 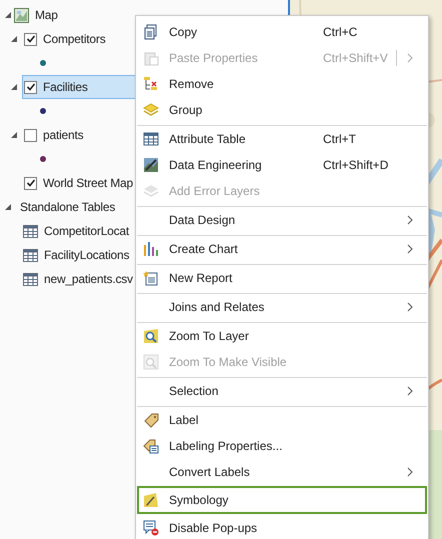 I want to click on menu-item-label: Attribute Table, so click(x=207, y=139).